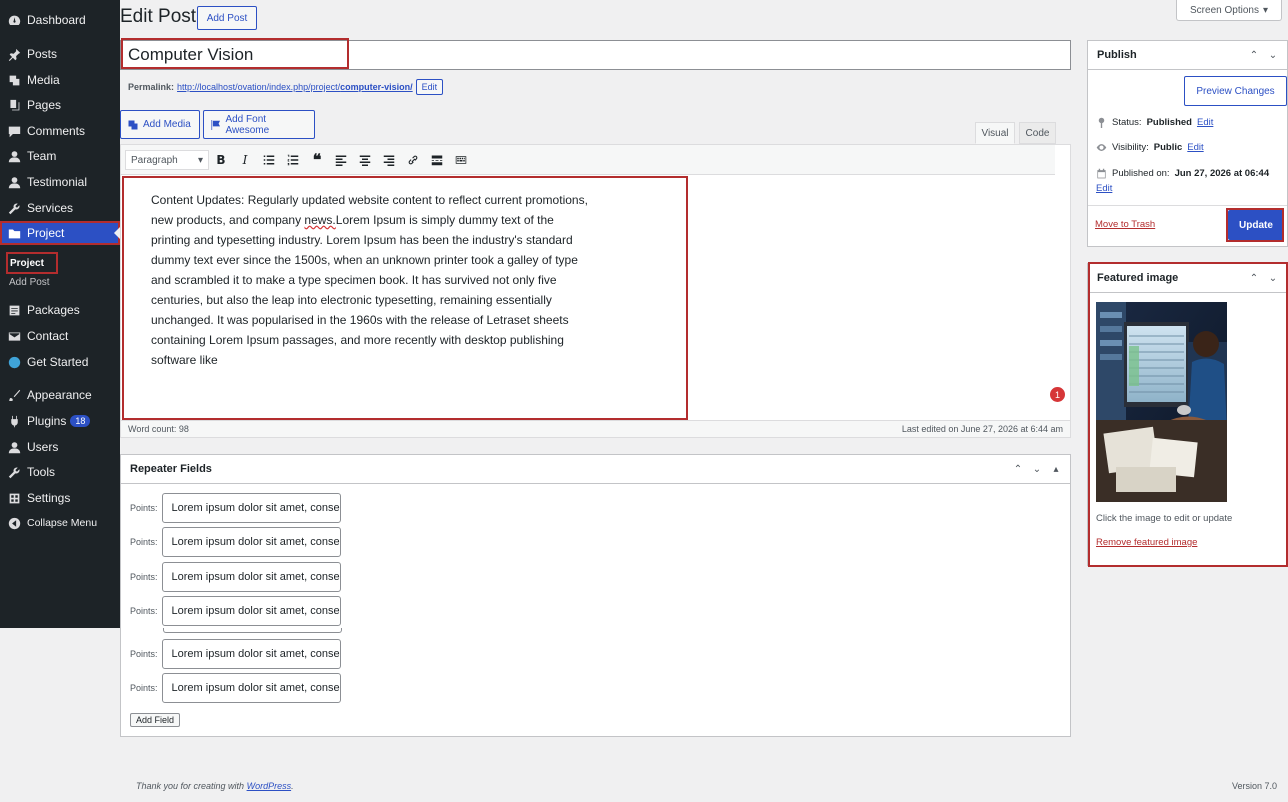  Describe the element at coordinates (1037, 133) in the screenshot. I see `tab-code: Code` at that location.